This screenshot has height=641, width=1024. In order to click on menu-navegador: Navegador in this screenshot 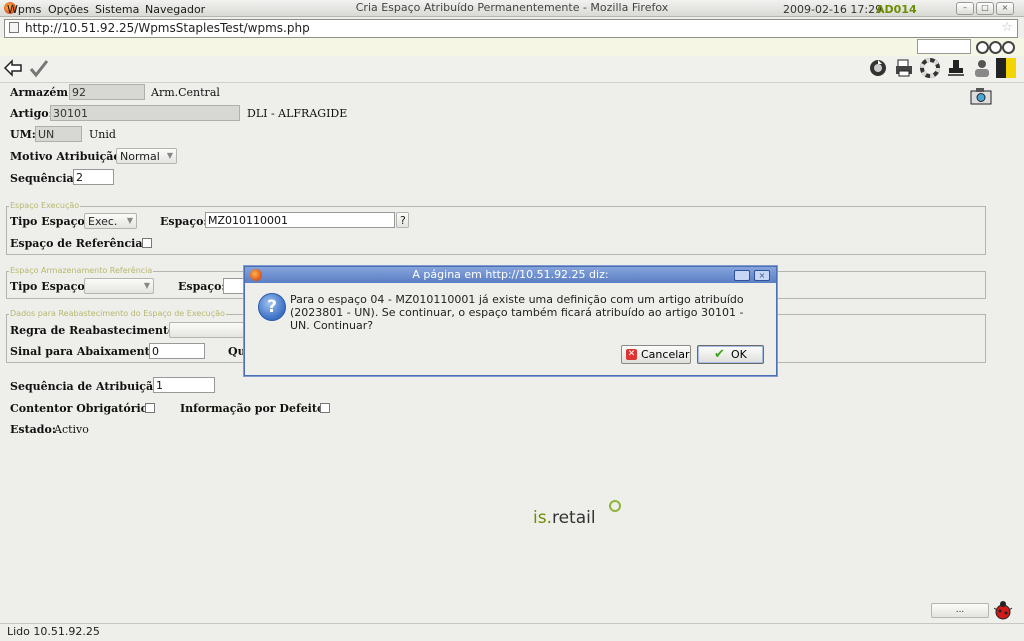, I will do `click(175, 9)`.